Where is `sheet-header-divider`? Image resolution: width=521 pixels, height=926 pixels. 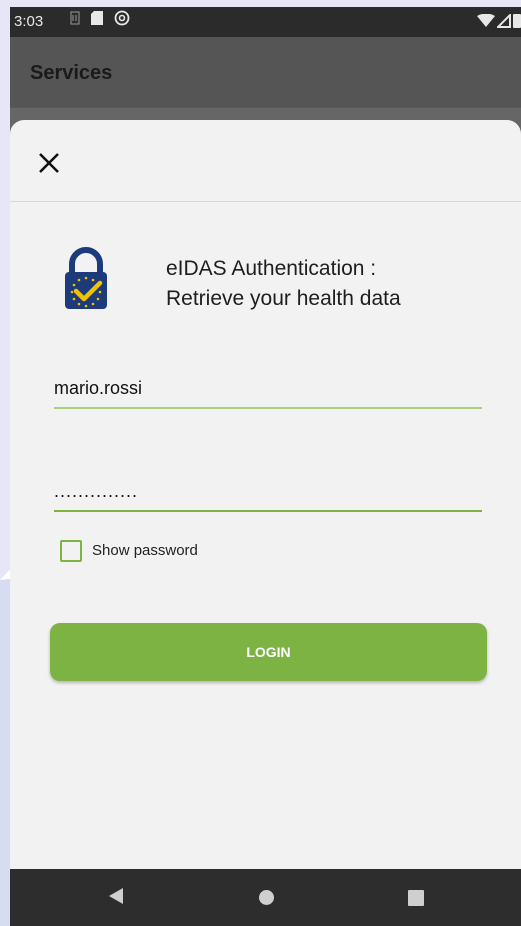
sheet-header-divider is located at coordinates (265, 201).